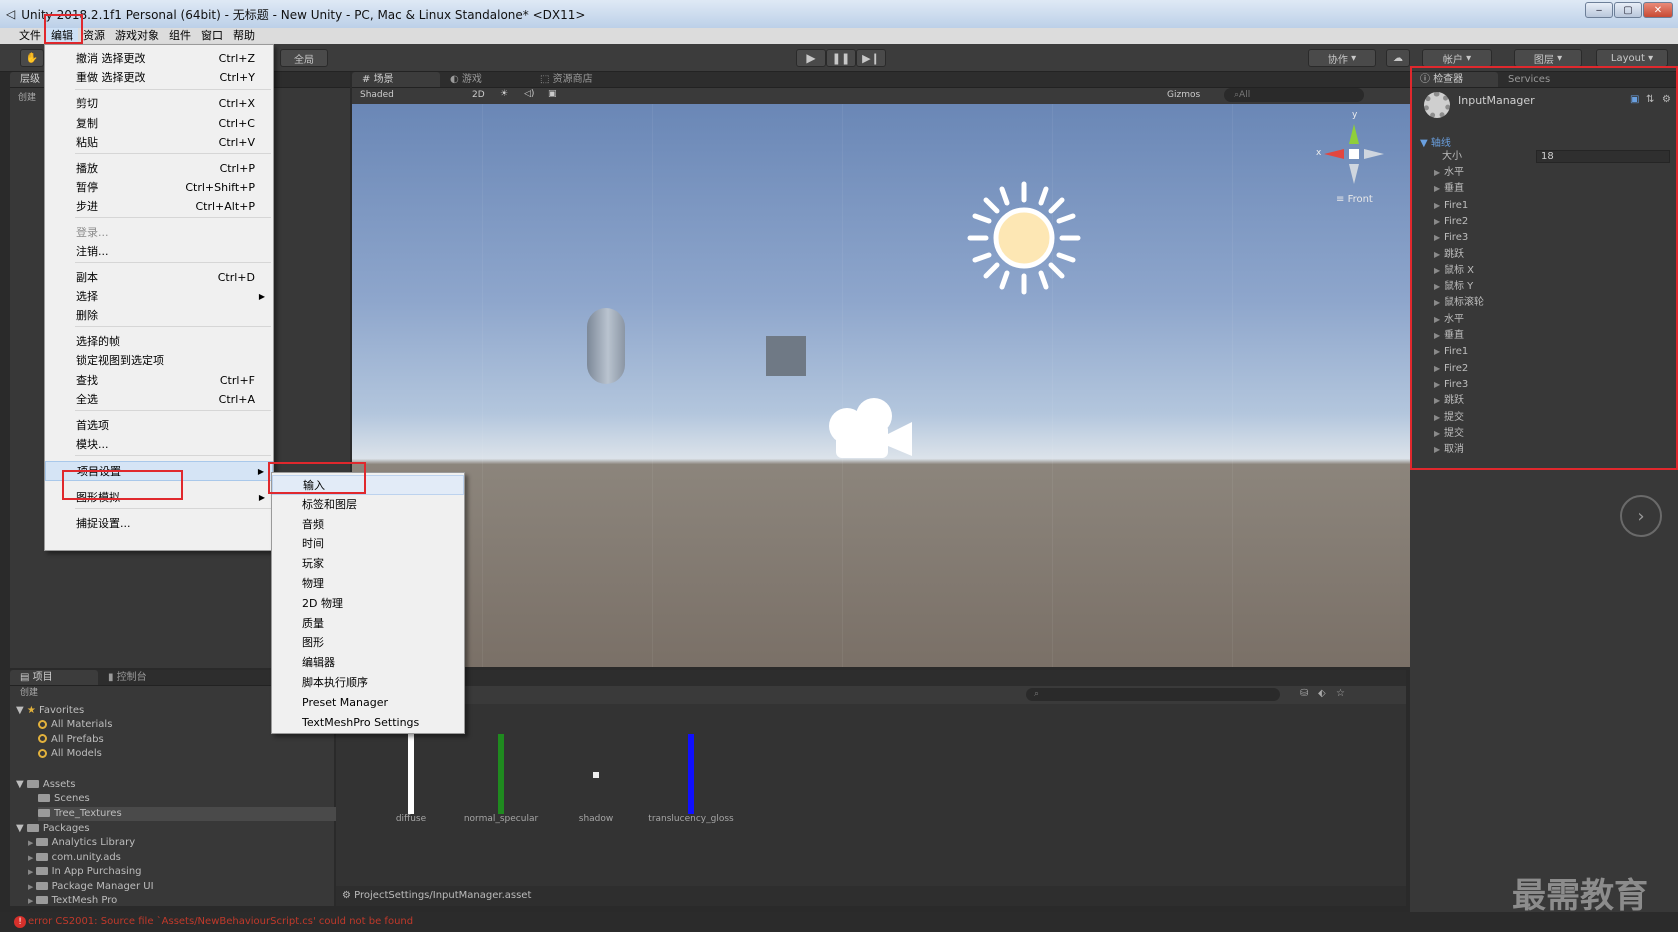 Image resolution: width=1678 pixels, height=932 pixels. I want to click on edit-menu-item-select-all: 全选 Ctrl+A, so click(159, 400).